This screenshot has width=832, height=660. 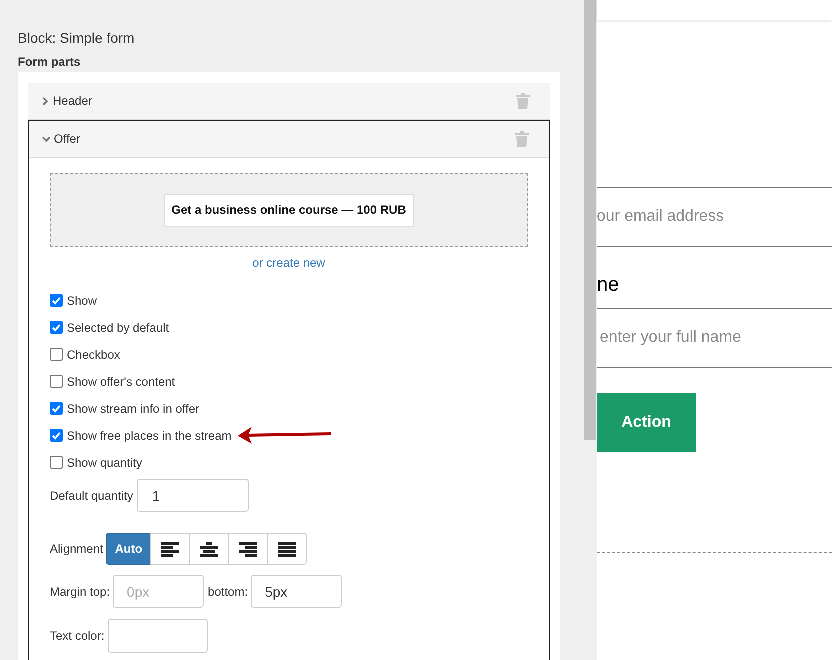 I want to click on checkbox-label: Show offer's content, so click(x=121, y=382).